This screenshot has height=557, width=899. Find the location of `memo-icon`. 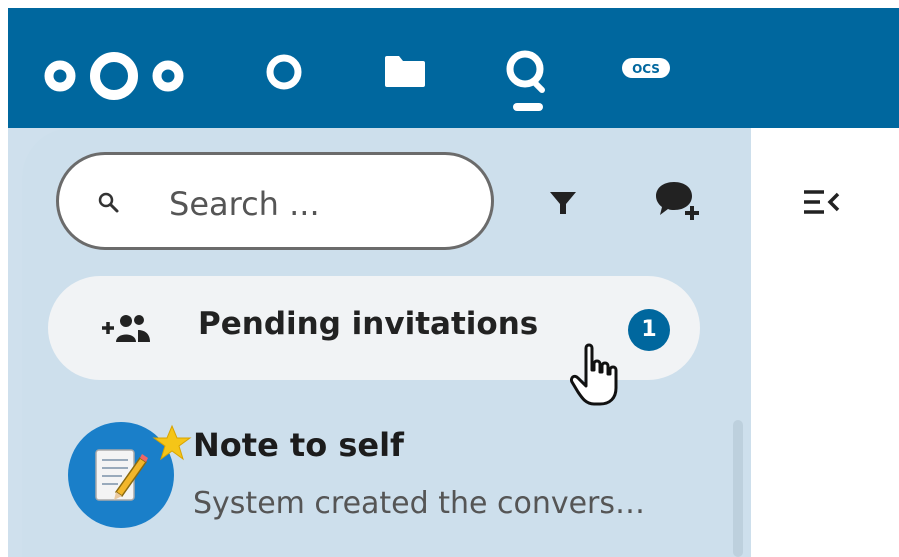

memo-icon is located at coordinates (121, 475).